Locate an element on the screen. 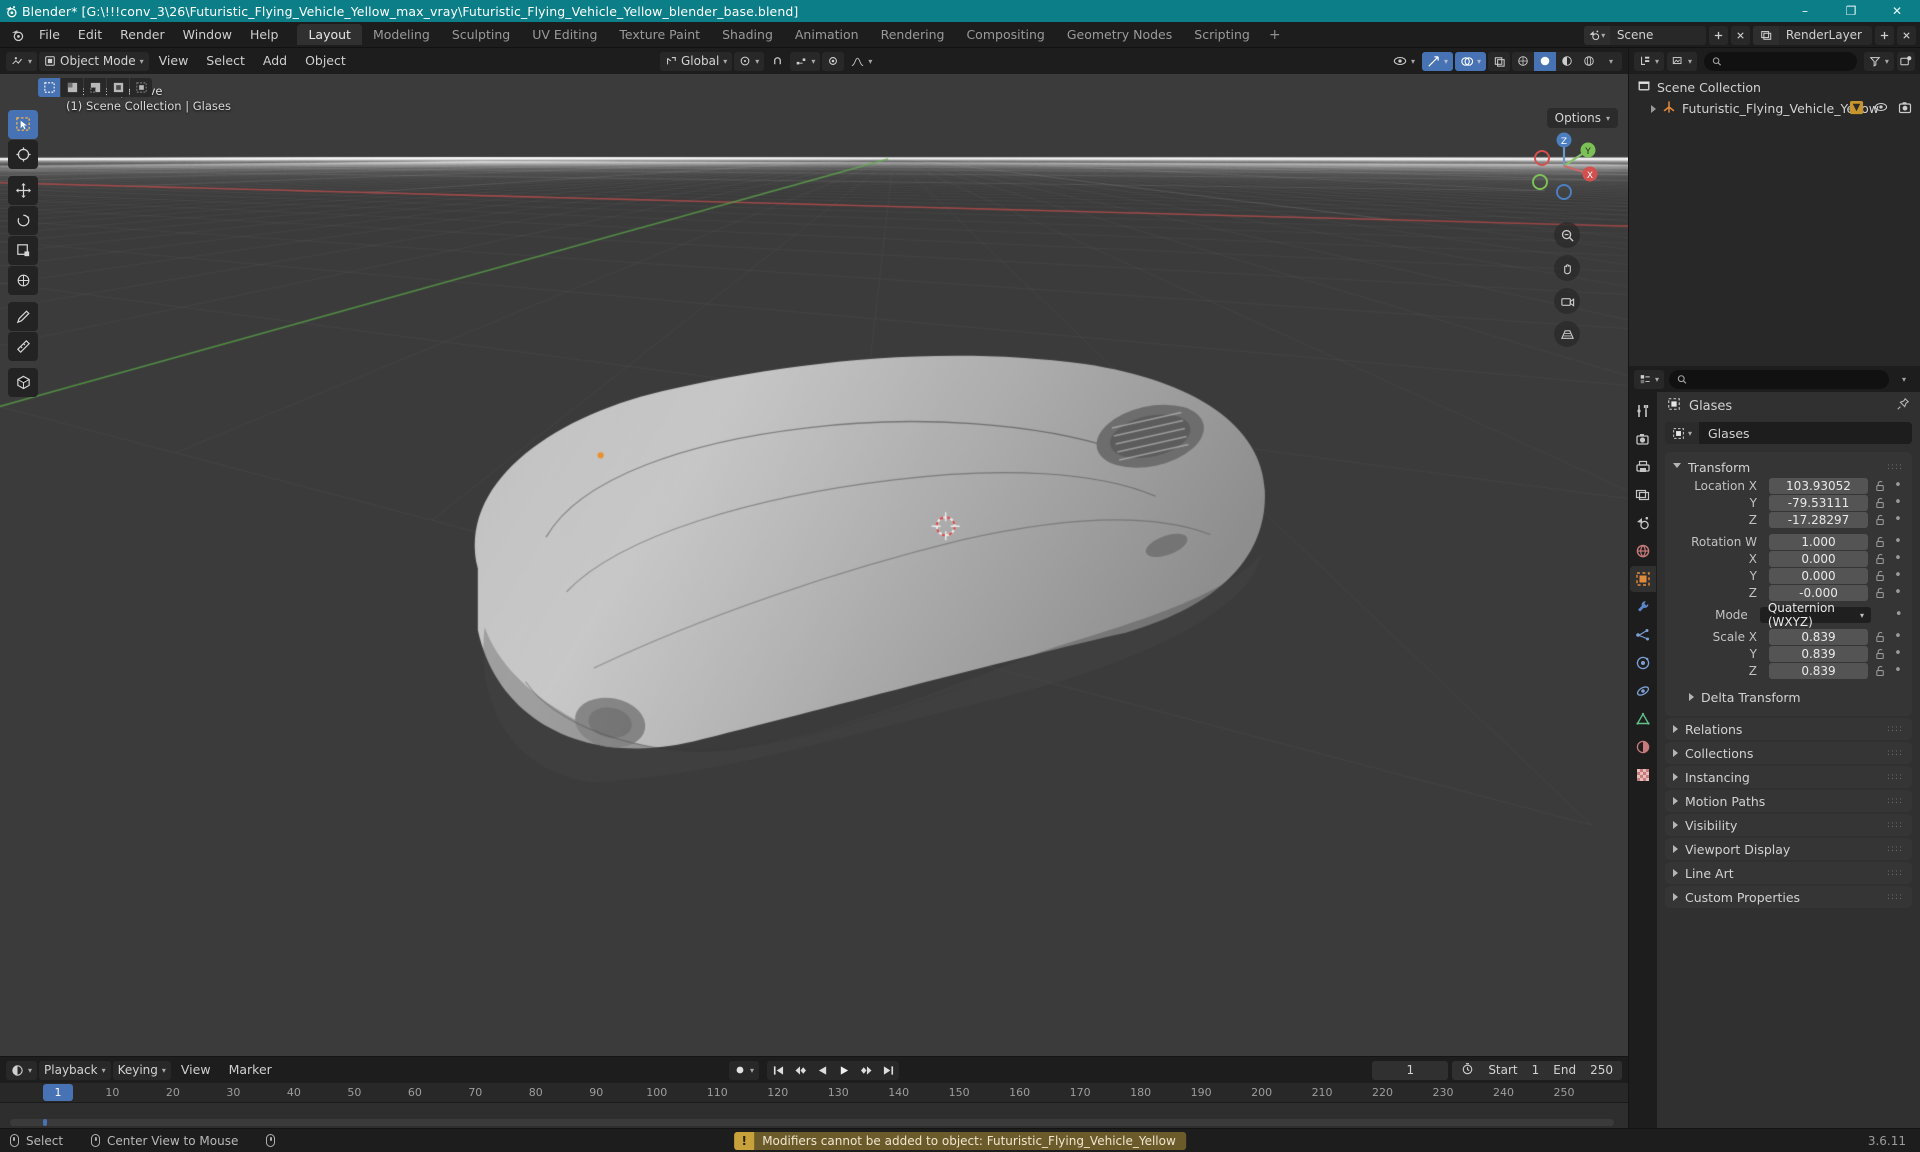 This screenshot has width=1920, height=1152. overlays-toggle-button: ▾ is located at coordinates (1470, 61).